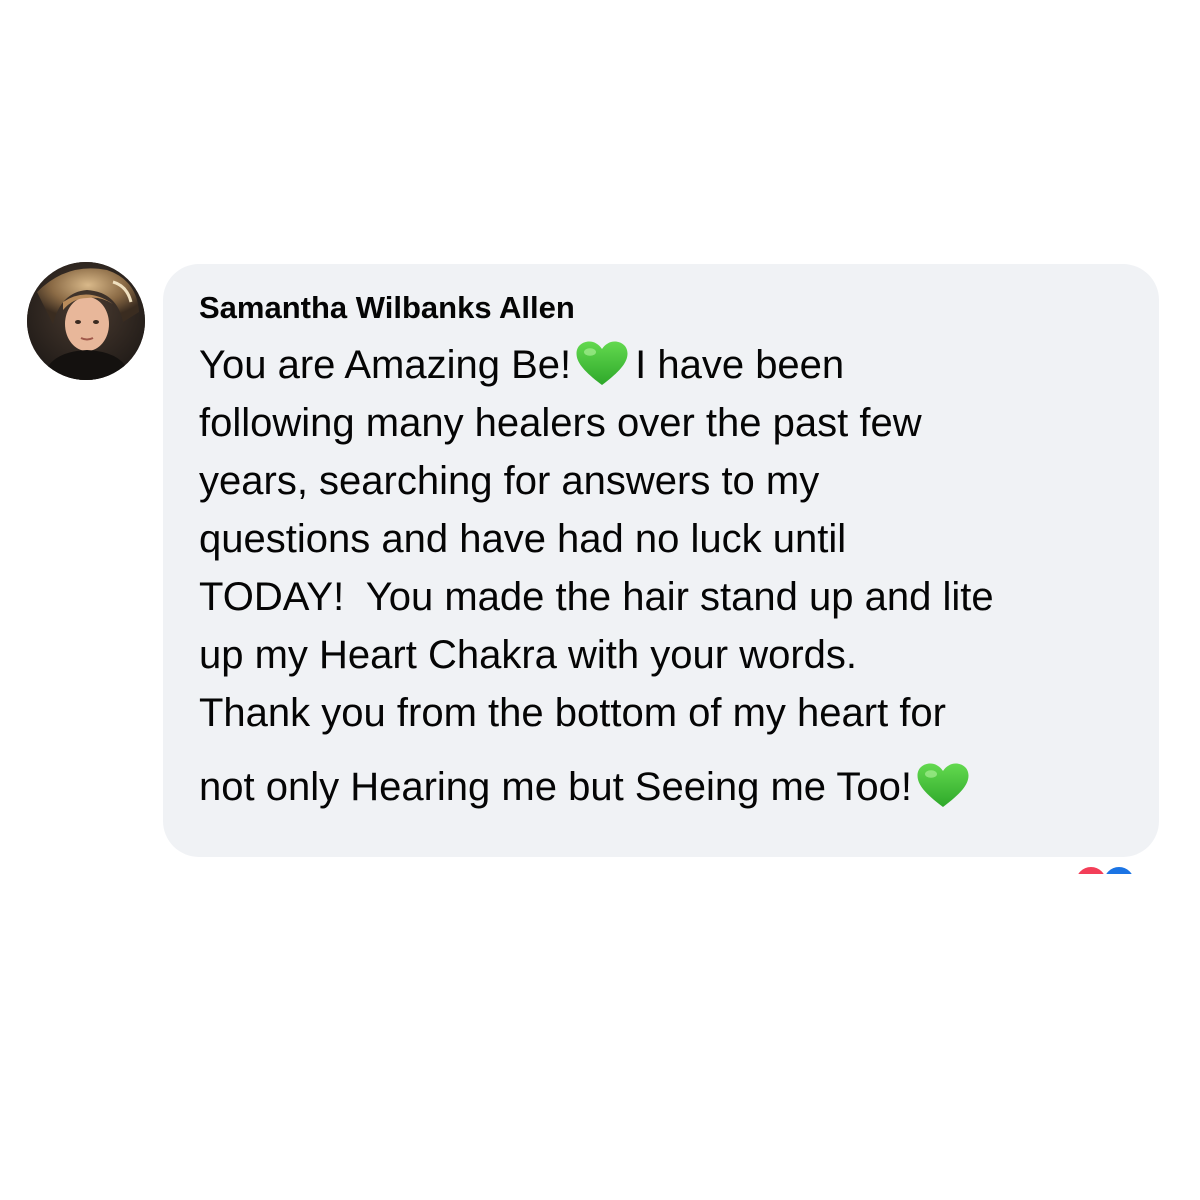 This screenshot has width=1200, height=1200. I want to click on comment-line: years, searching for answers to my, so click(509, 481).